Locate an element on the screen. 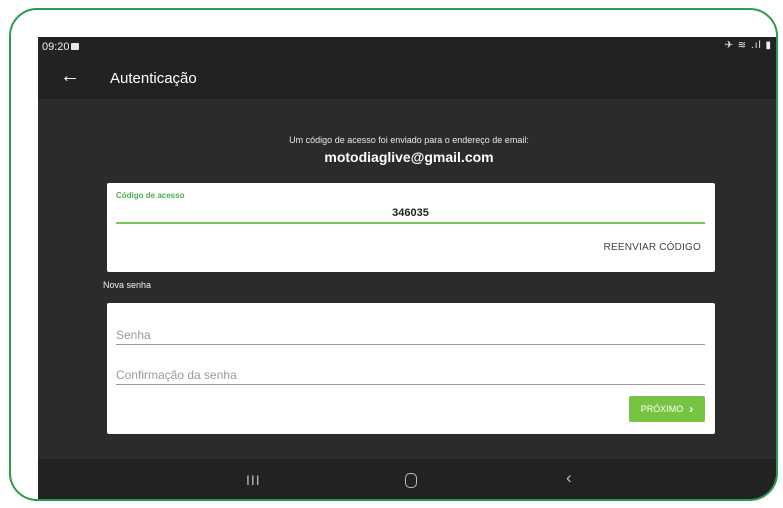 The width and height of the screenshot is (783, 508). access-code-input is located at coordinates (410, 214).